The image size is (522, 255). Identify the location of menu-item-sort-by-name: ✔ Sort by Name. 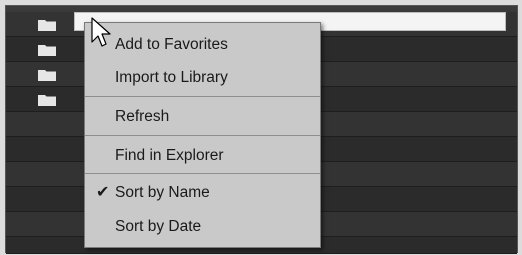
(202, 193).